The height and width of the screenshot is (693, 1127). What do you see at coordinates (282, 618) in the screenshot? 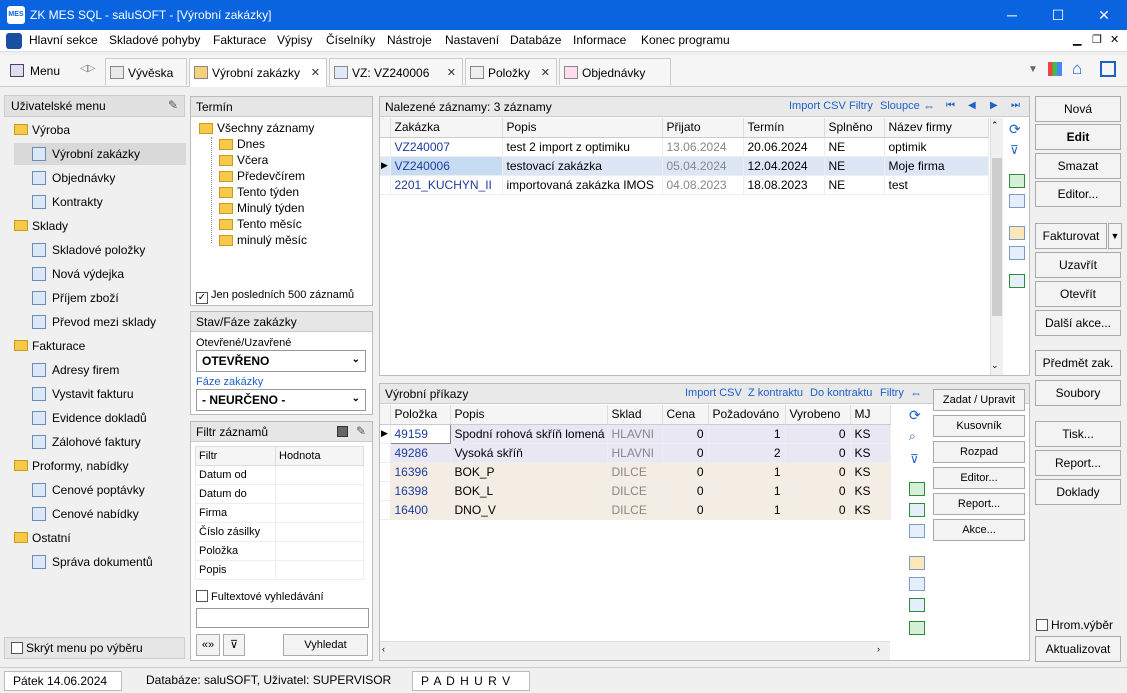
I see `fulltext-input` at bounding box center [282, 618].